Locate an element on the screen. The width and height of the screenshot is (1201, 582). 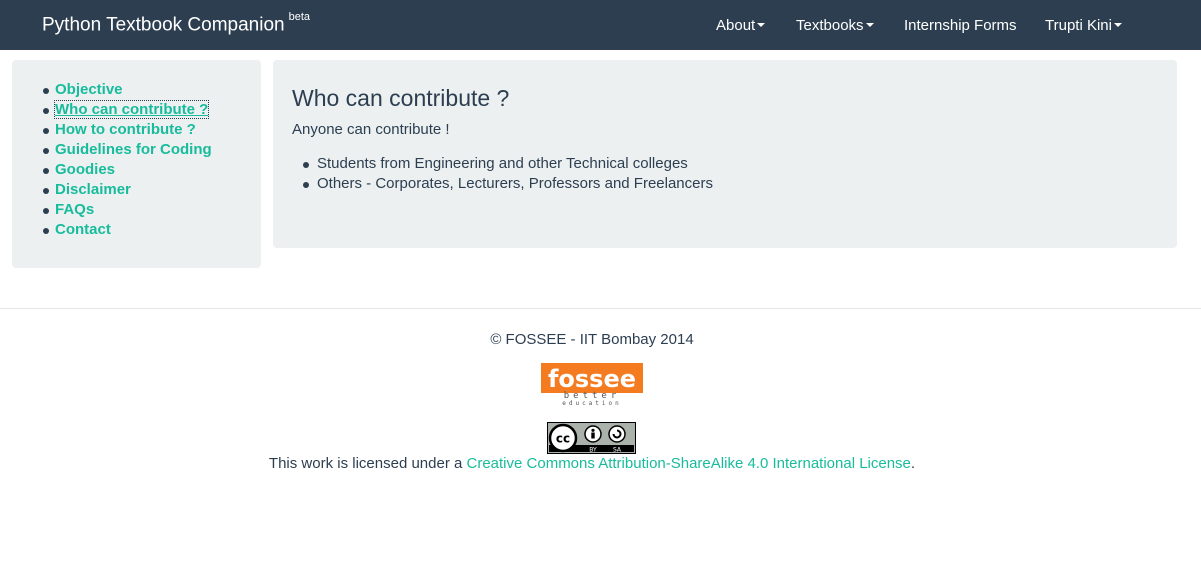
nav-internship-forms-label: Internship Forms is located at coordinates (960, 25).